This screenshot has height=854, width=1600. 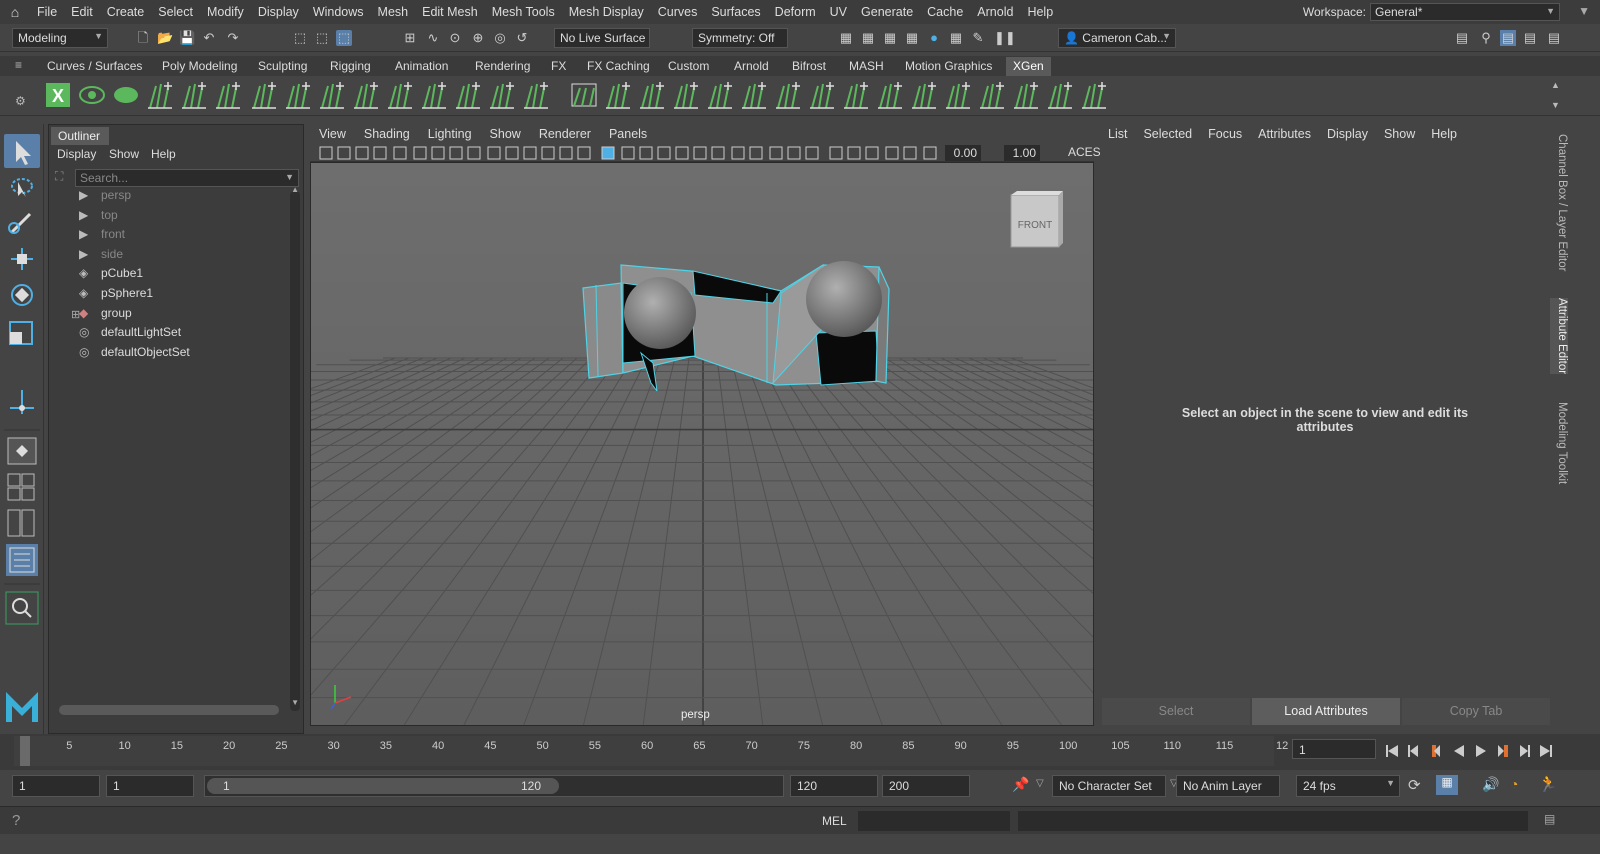 What do you see at coordinates (1546, 751) in the screenshot?
I see `go-to-end-icon` at bounding box center [1546, 751].